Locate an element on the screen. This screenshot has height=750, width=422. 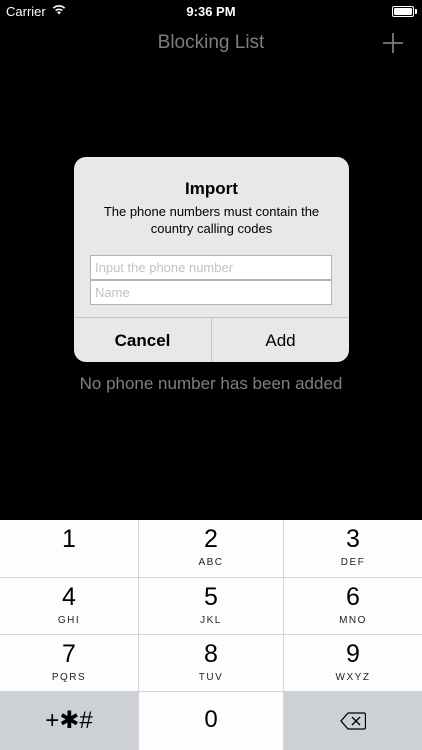
key-letters: WXYZ is located at coordinates (353, 677).